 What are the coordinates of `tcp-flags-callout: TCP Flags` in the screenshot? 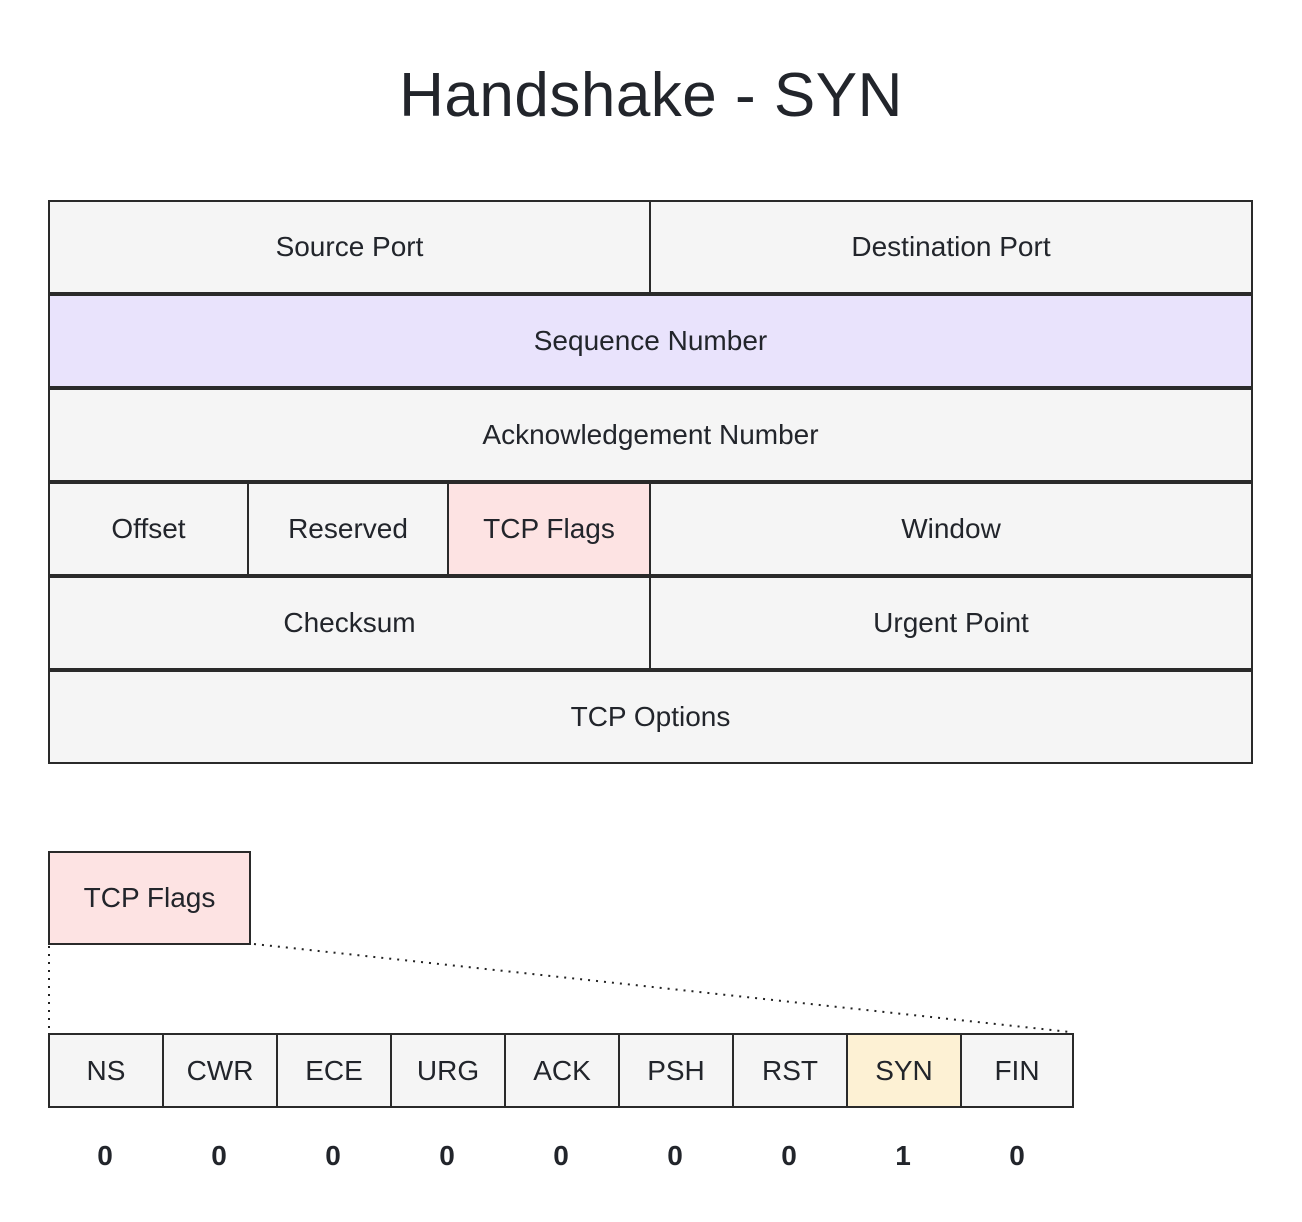 It's located at (149, 898).